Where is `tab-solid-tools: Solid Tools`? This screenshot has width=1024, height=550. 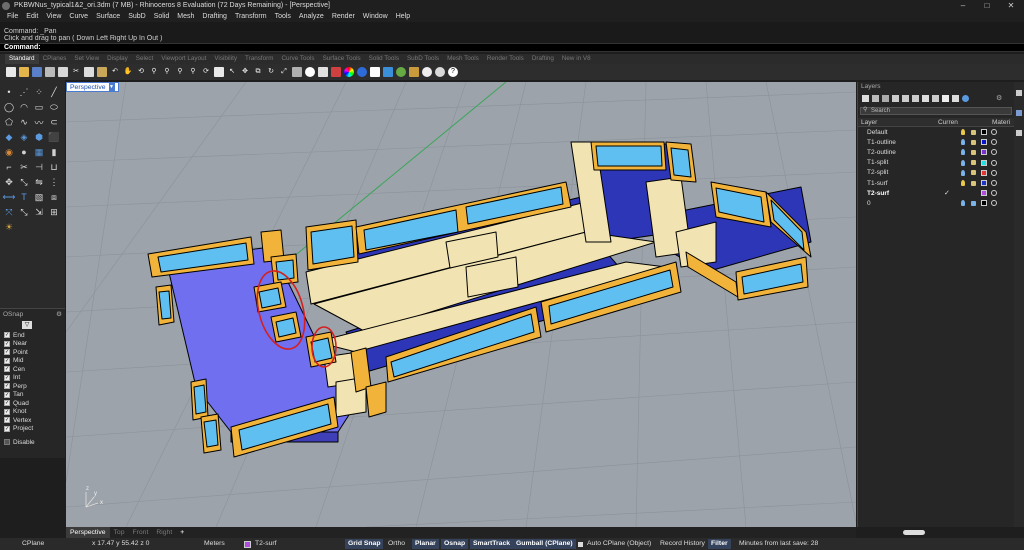
tab-solid-tools: Solid Tools is located at coordinates (384, 59).